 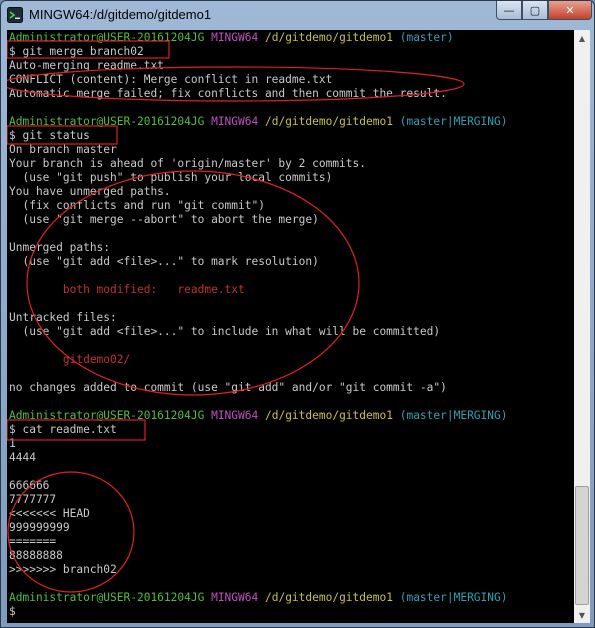 I want to click on window-title: MINGW64:/d/gitdemo/gitdemo1, so click(x=120, y=14).